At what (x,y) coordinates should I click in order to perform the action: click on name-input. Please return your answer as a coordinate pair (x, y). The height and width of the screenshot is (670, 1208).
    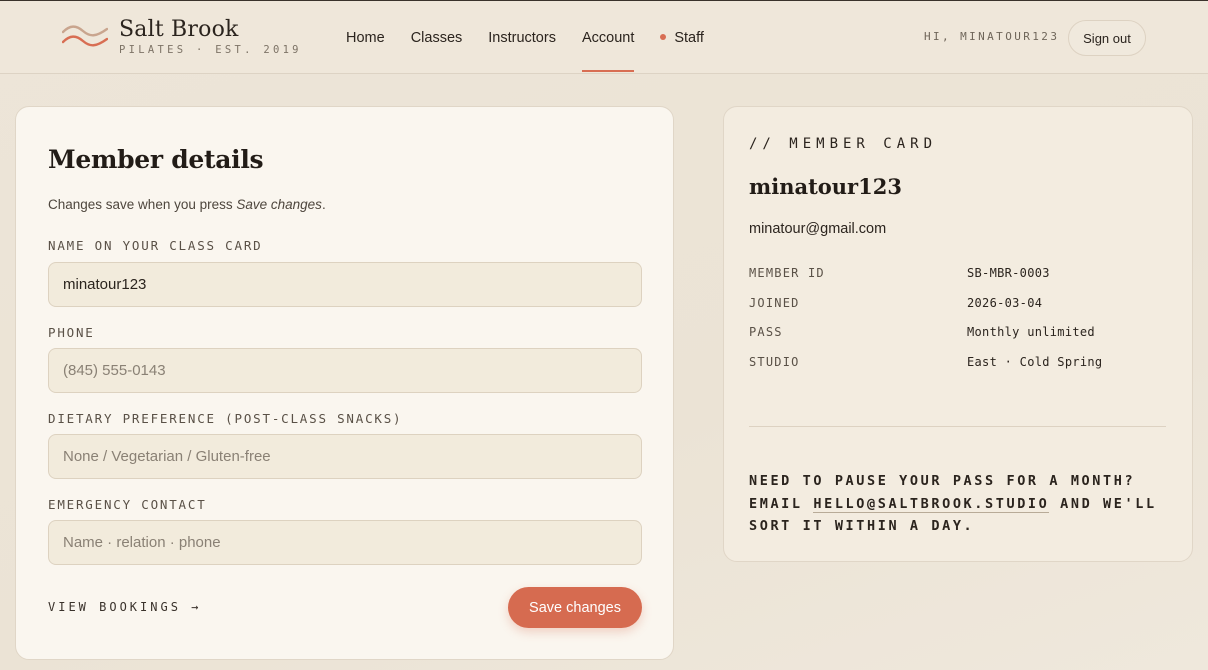
    Looking at the image, I should click on (345, 284).